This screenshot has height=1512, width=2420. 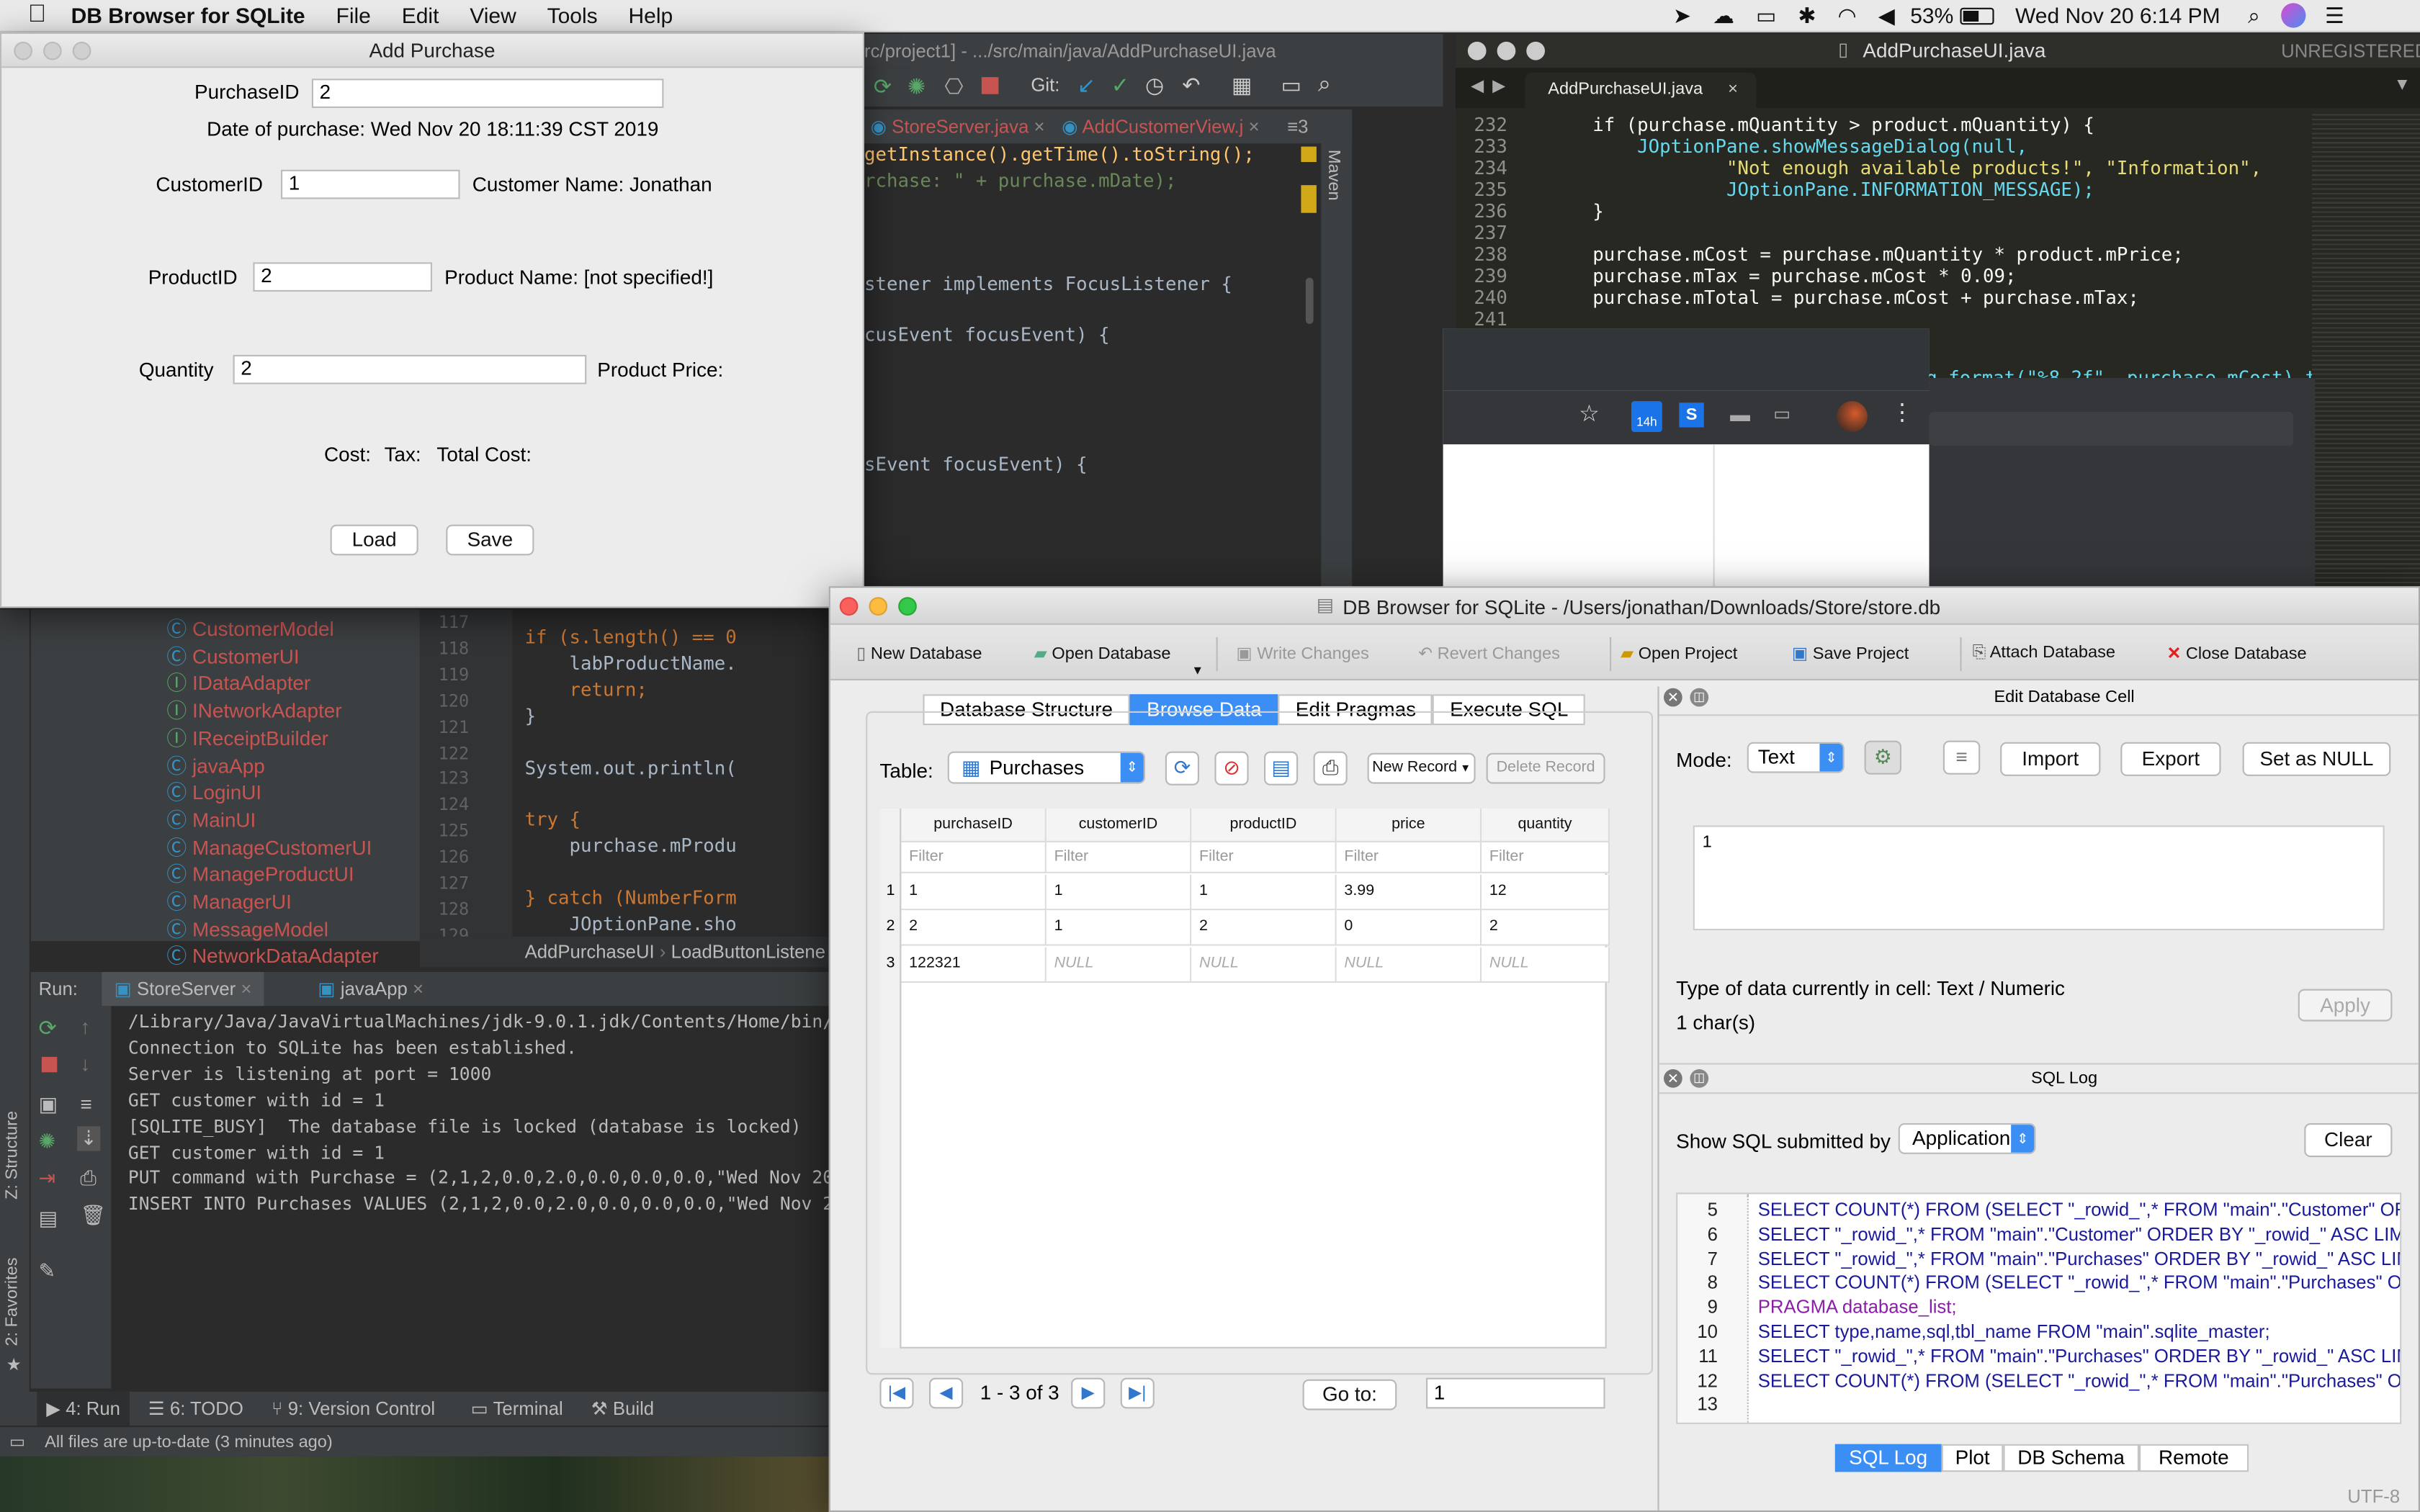 What do you see at coordinates (1679, 654) in the screenshot?
I see `open-project-button: ▰ Open Project` at bounding box center [1679, 654].